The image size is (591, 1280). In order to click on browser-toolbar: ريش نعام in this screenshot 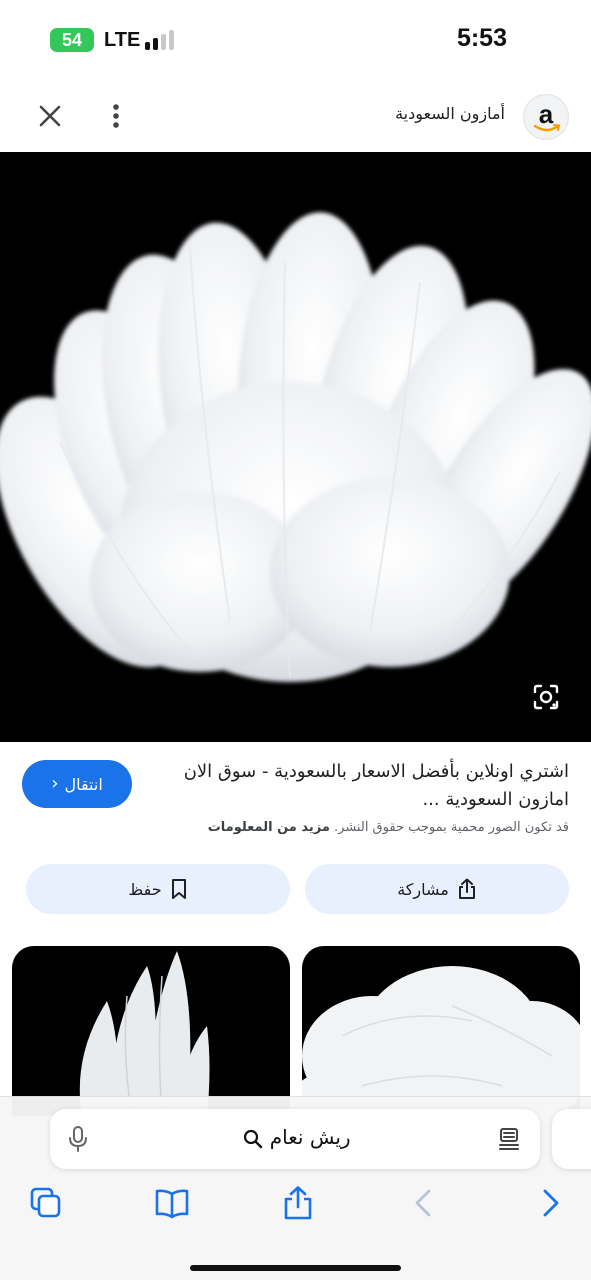, I will do `click(295, 1188)`.